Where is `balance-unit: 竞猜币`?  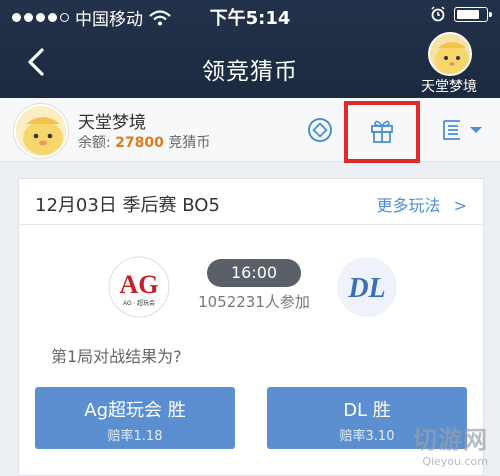 balance-unit: 竞猜币 is located at coordinates (189, 143).